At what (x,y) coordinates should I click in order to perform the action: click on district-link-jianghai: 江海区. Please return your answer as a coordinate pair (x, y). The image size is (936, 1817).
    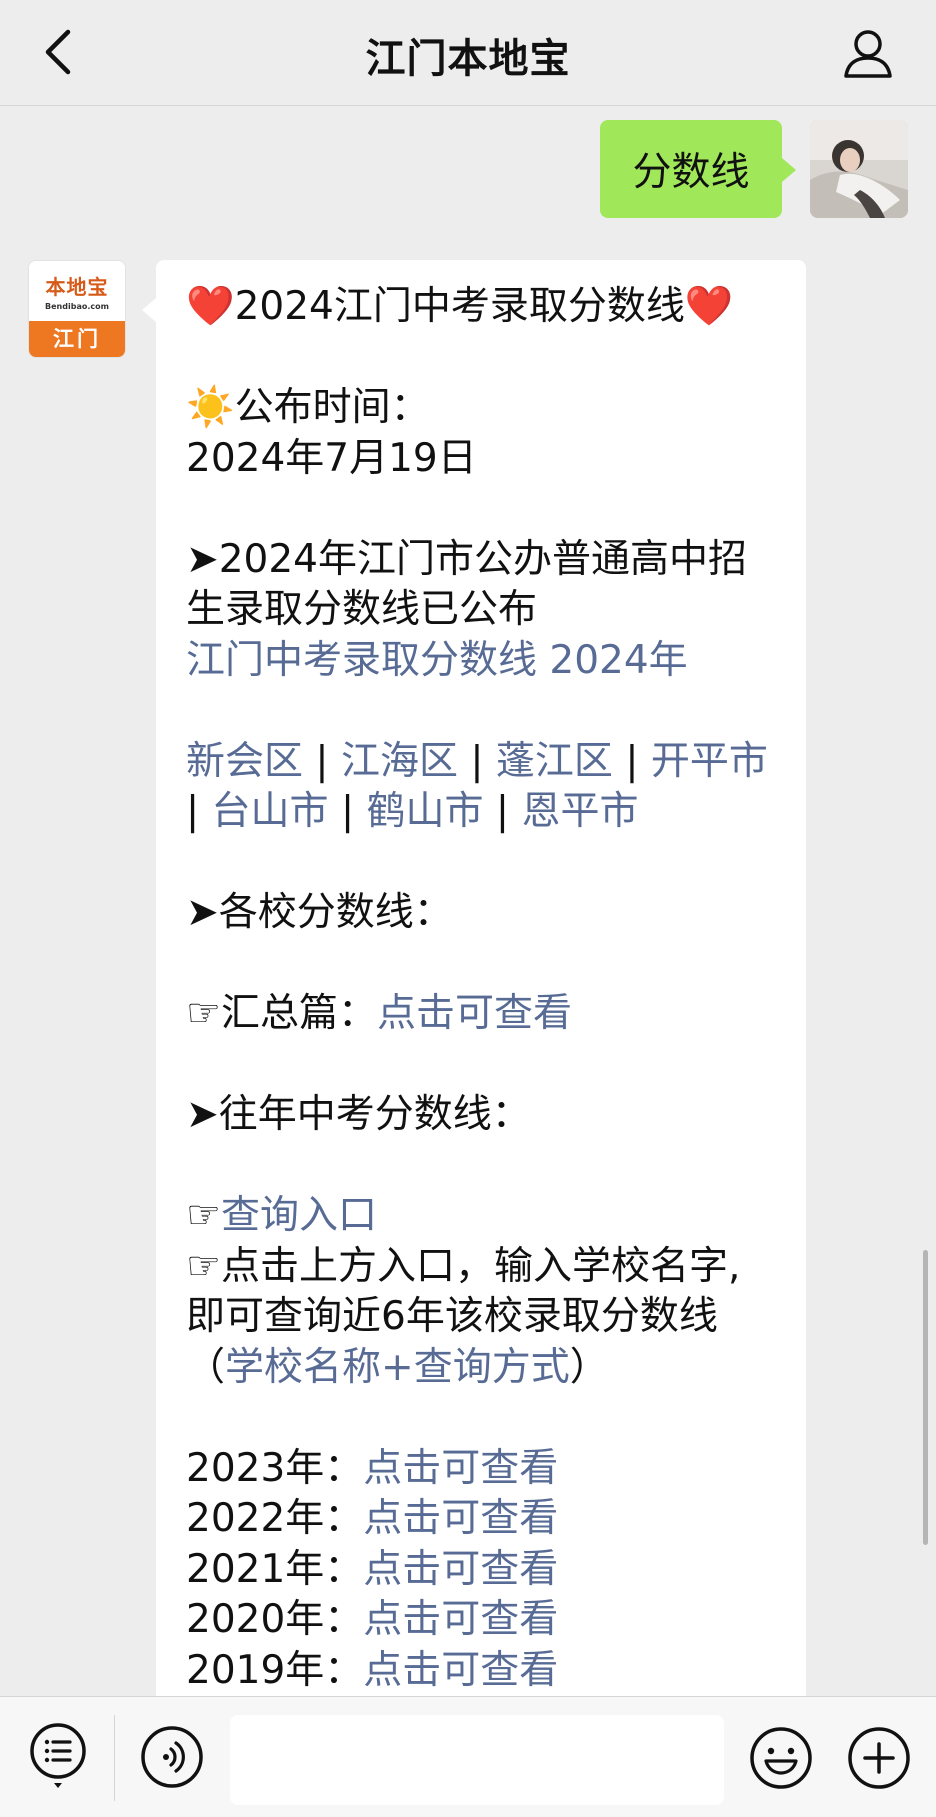
    Looking at the image, I should click on (399, 761).